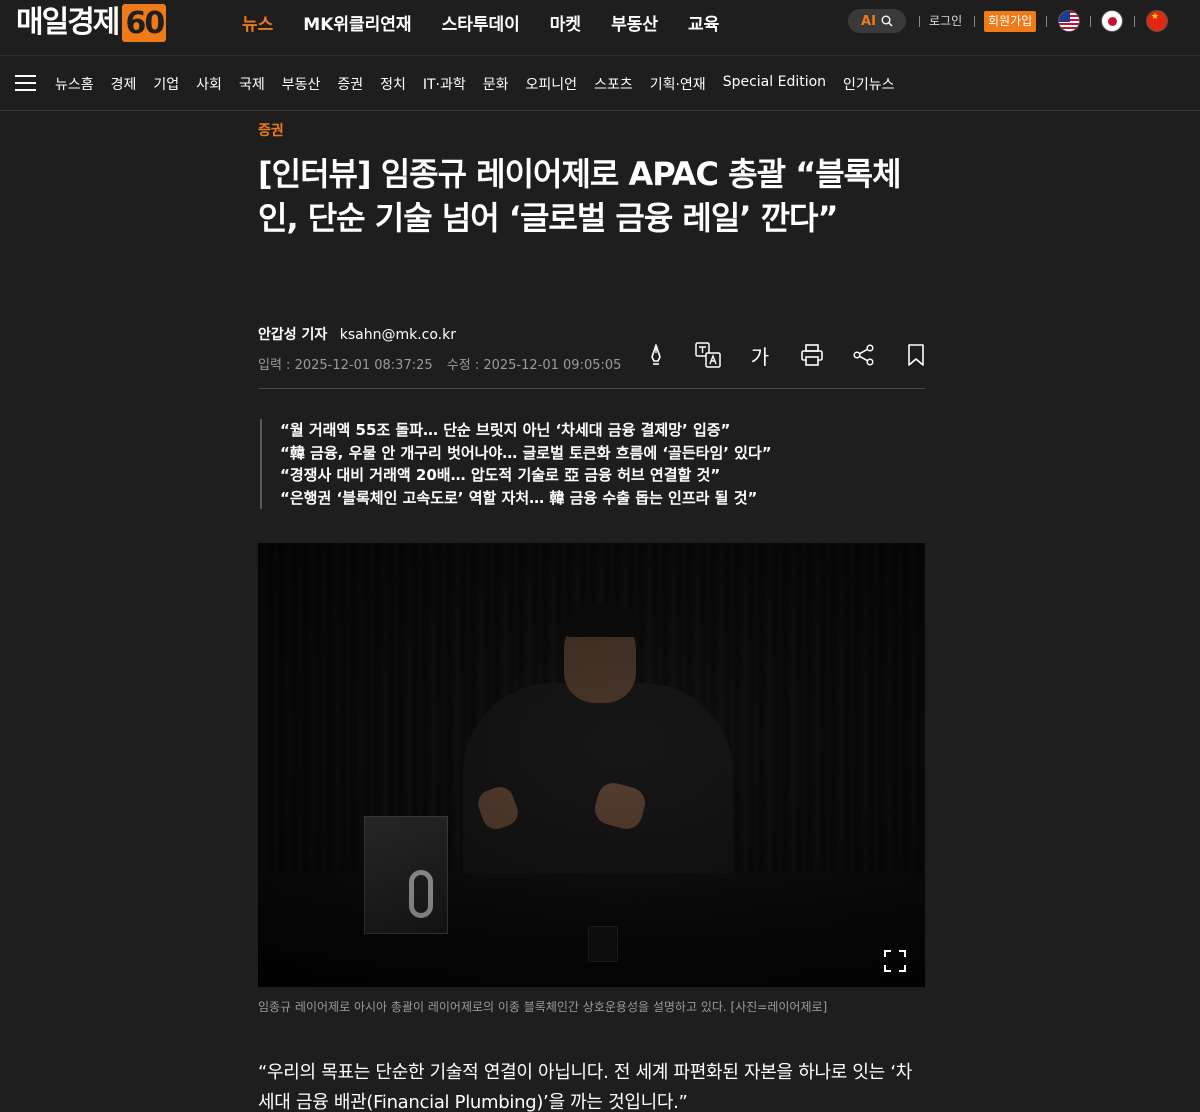 The image size is (1200, 1112). What do you see at coordinates (534, 365) in the screenshot?
I see `modified-date: 수정 : 2025-12-01 09:05:05` at bounding box center [534, 365].